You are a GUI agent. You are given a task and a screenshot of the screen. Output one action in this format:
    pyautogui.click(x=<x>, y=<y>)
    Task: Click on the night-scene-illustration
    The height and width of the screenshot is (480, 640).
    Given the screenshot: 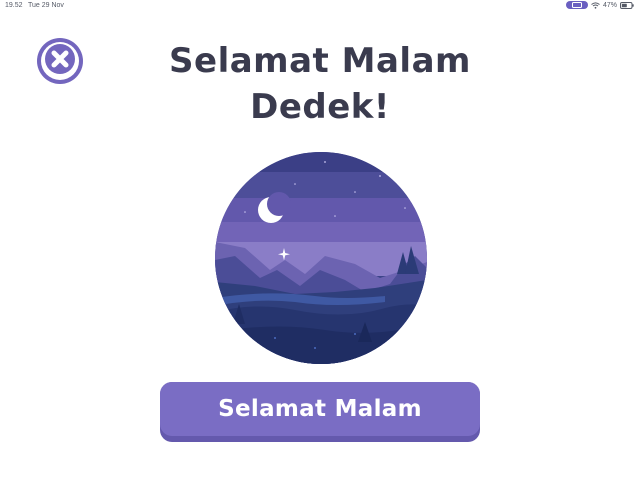 What is the action you would take?
    pyautogui.click(x=321, y=258)
    